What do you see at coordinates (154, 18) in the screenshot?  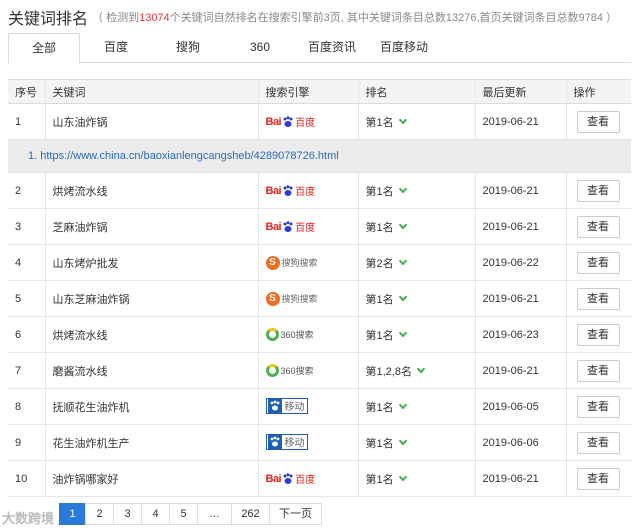 I see `detected-count: 13074` at bounding box center [154, 18].